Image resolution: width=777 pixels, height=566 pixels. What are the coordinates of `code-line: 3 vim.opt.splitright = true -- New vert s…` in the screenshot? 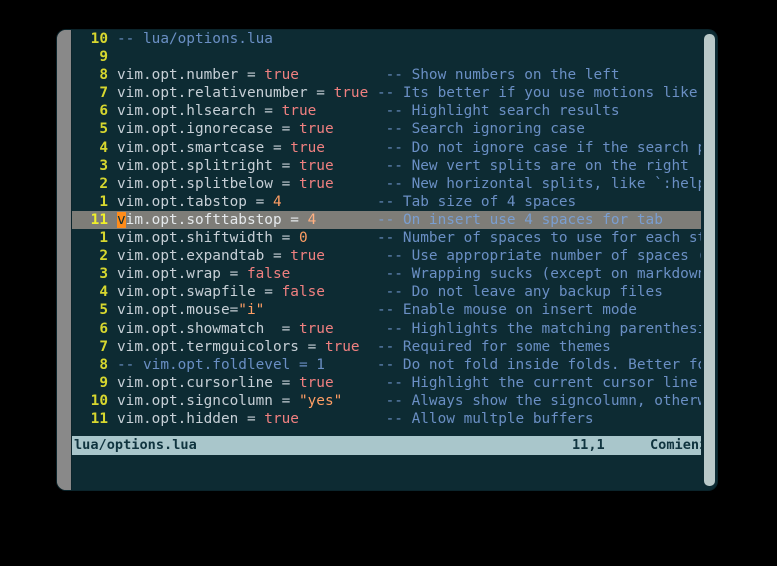 It's located at (386, 166).